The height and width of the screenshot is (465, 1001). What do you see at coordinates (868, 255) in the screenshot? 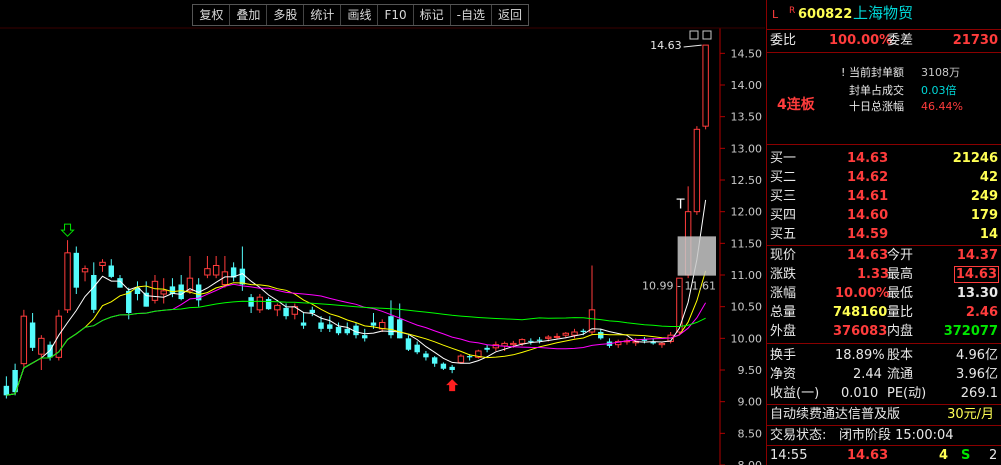
I see `now-value: 14.63` at bounding box center [868, 255].